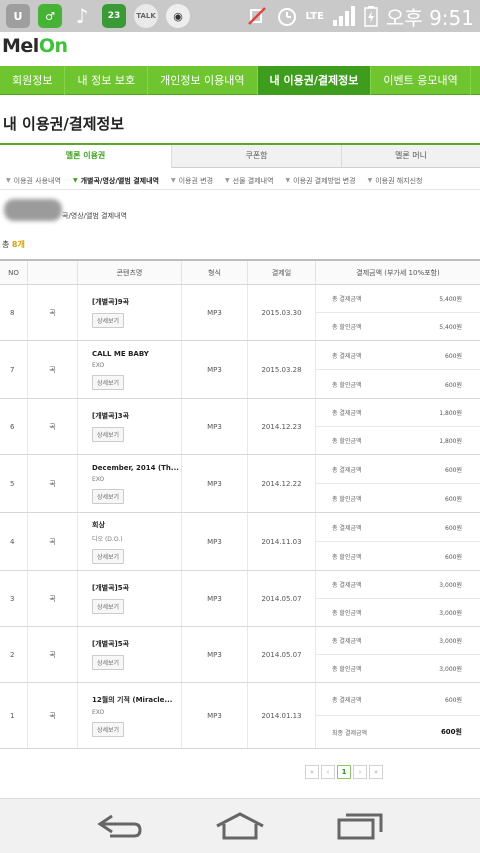 The width and height of the screenshot is (480, 853). I want to click on last-page-button: », so click(376, 772).